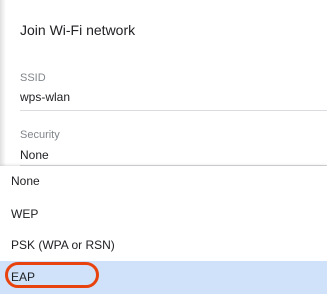 The height and width of the screenshot is (294, 327). Describe the element at coordinates (163, 214) in the screenshot. I see `dropdown-option-wep: WEP` at that location.